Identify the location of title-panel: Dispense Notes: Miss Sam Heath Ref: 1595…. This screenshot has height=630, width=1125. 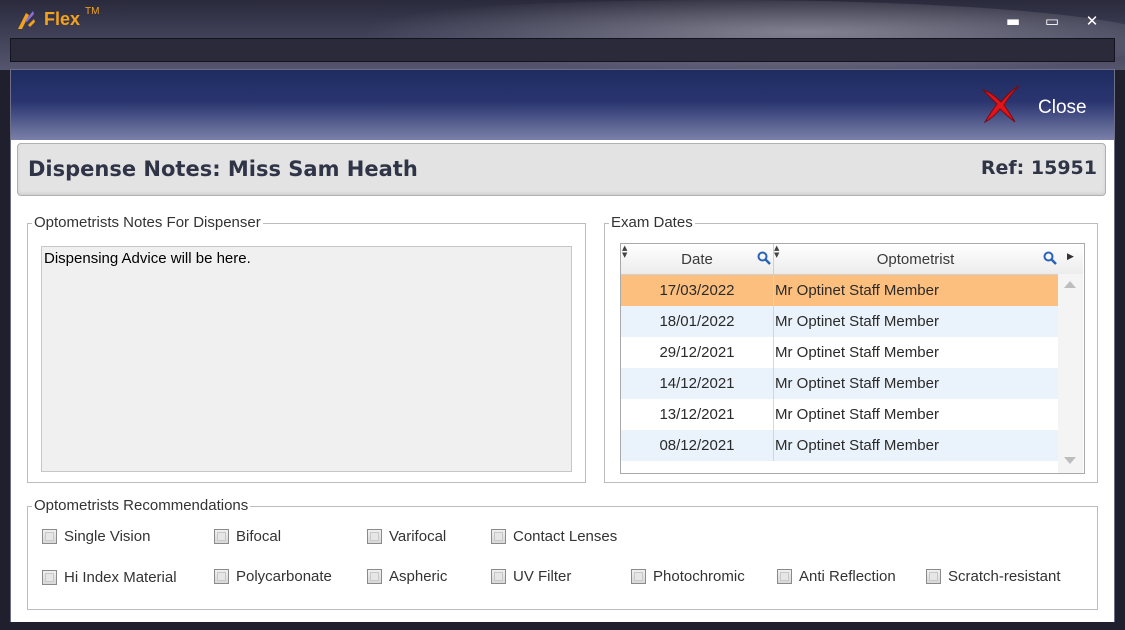
(561, 169).